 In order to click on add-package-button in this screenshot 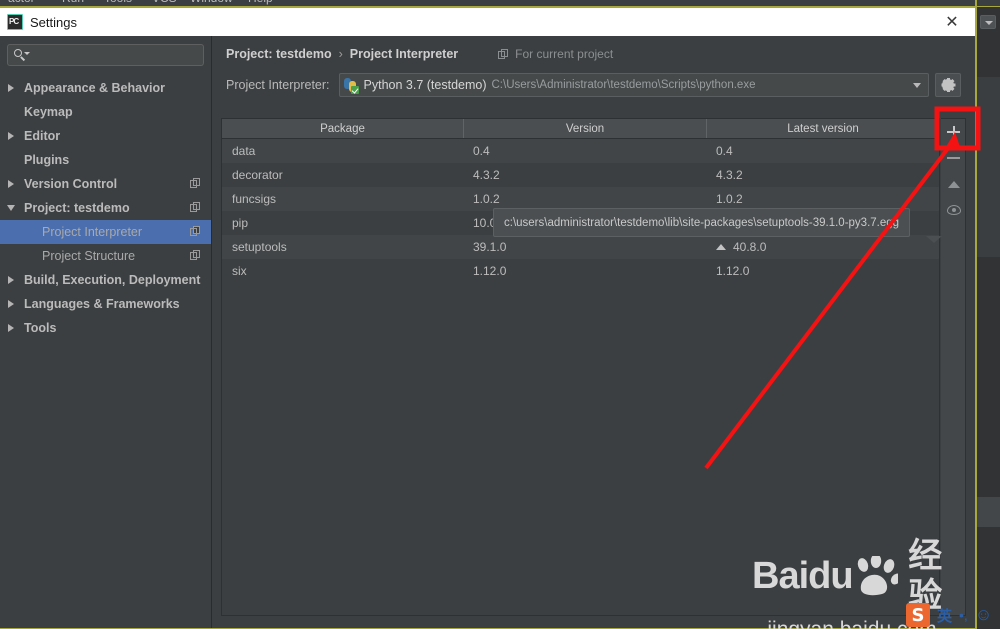, I will do `click(953, 132)`.